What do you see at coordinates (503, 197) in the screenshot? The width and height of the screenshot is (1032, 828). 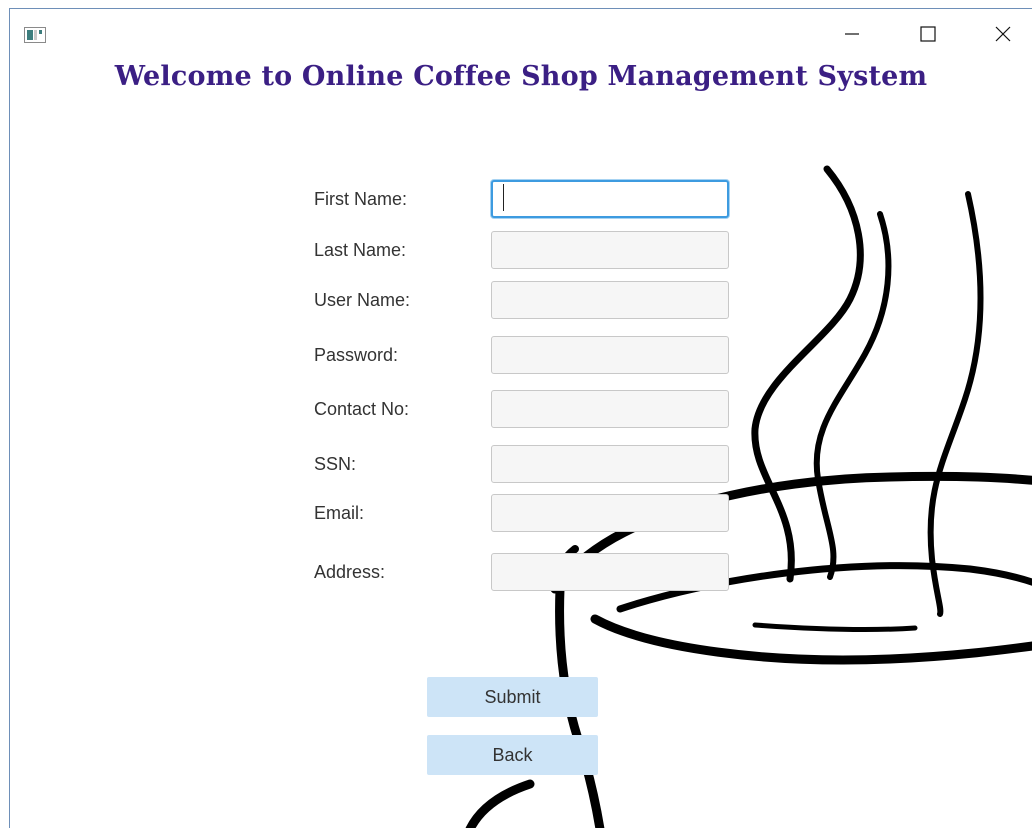 I see `text-caret` at bounding box center [503, 197].